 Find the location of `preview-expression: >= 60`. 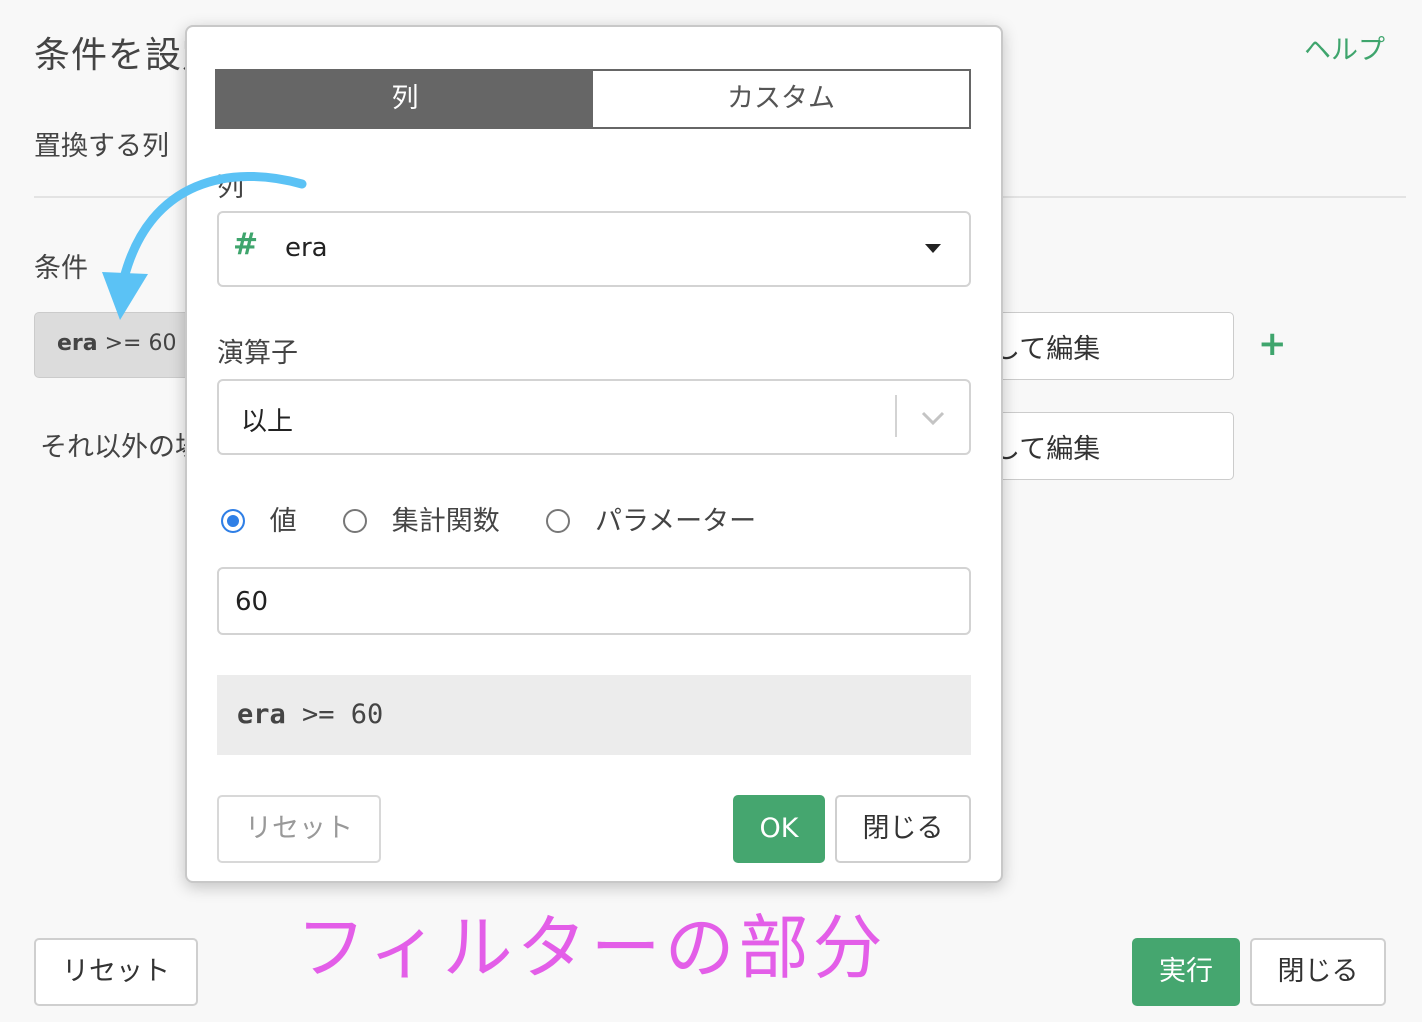

preview-expression: >= 60 is located at coordinates (334, 714).